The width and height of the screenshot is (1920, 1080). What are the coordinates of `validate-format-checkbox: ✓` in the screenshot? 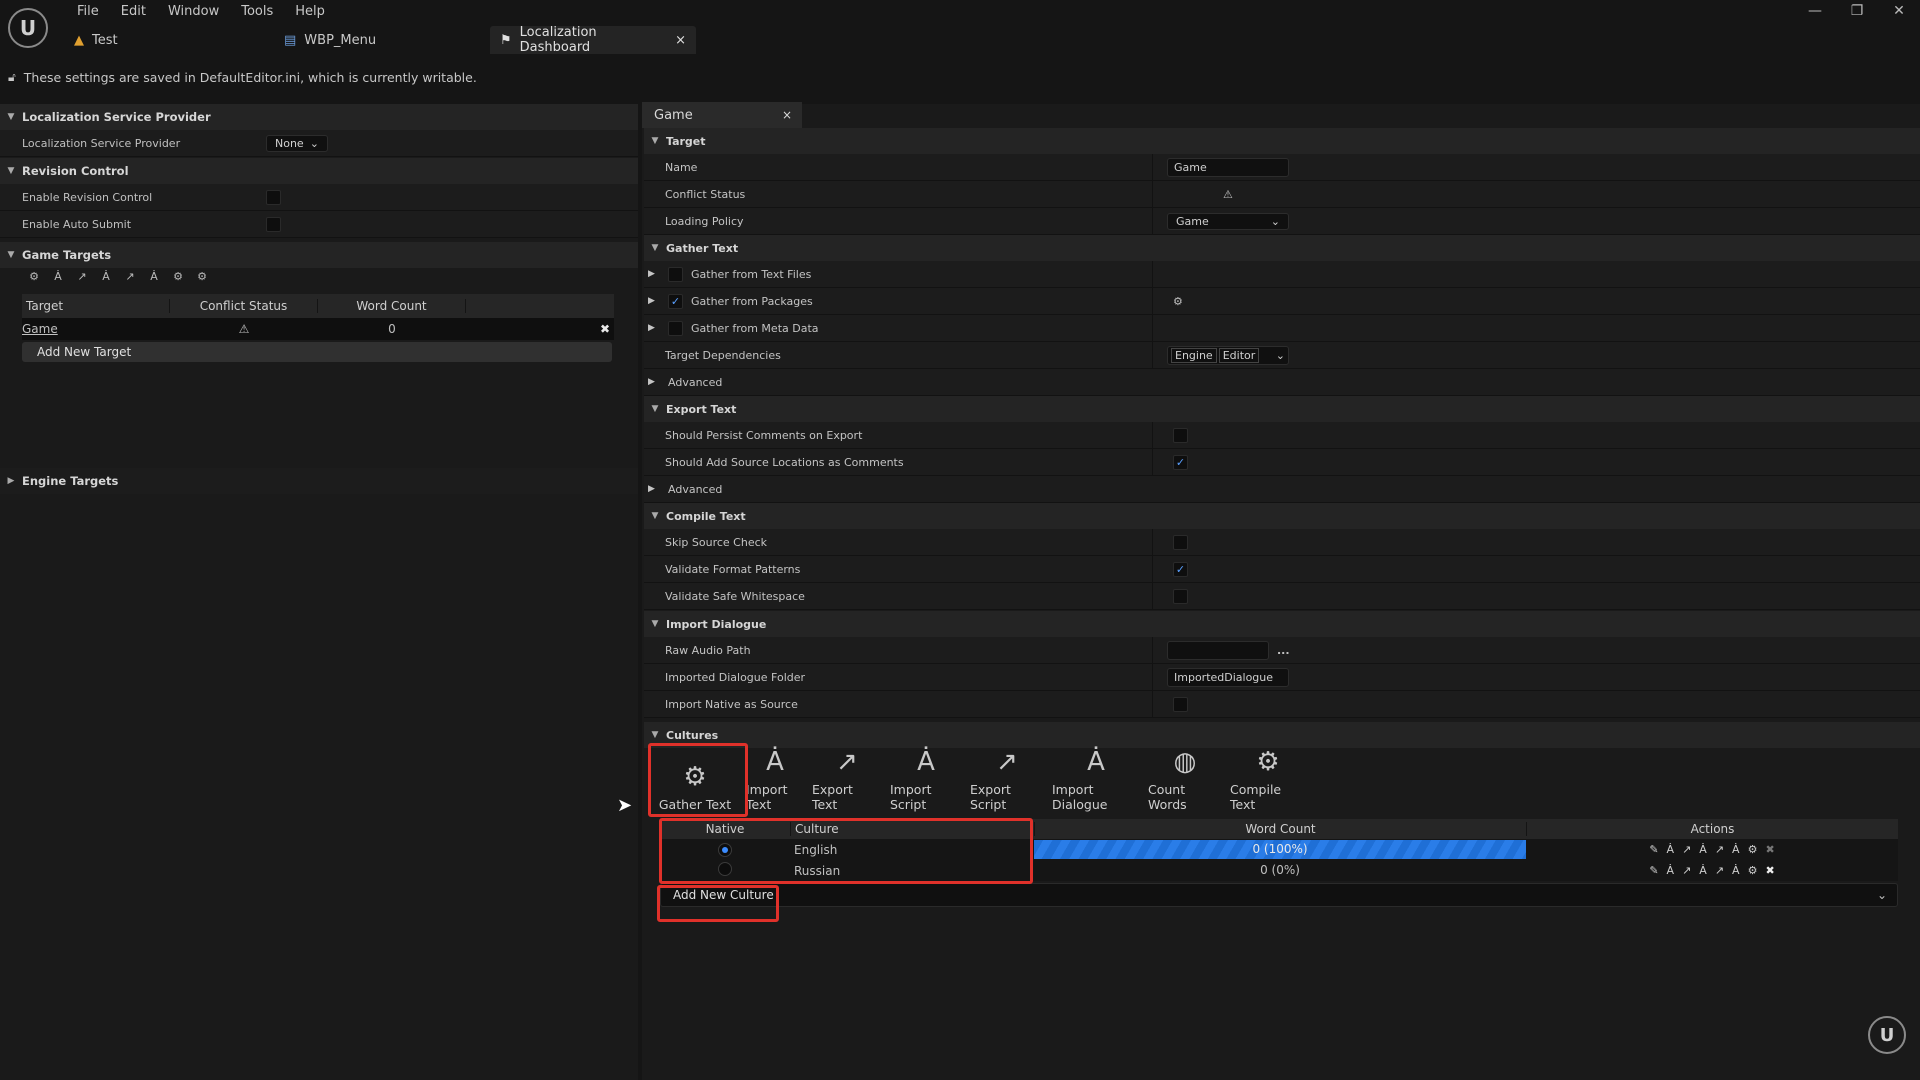 It's located at (1180, 569).